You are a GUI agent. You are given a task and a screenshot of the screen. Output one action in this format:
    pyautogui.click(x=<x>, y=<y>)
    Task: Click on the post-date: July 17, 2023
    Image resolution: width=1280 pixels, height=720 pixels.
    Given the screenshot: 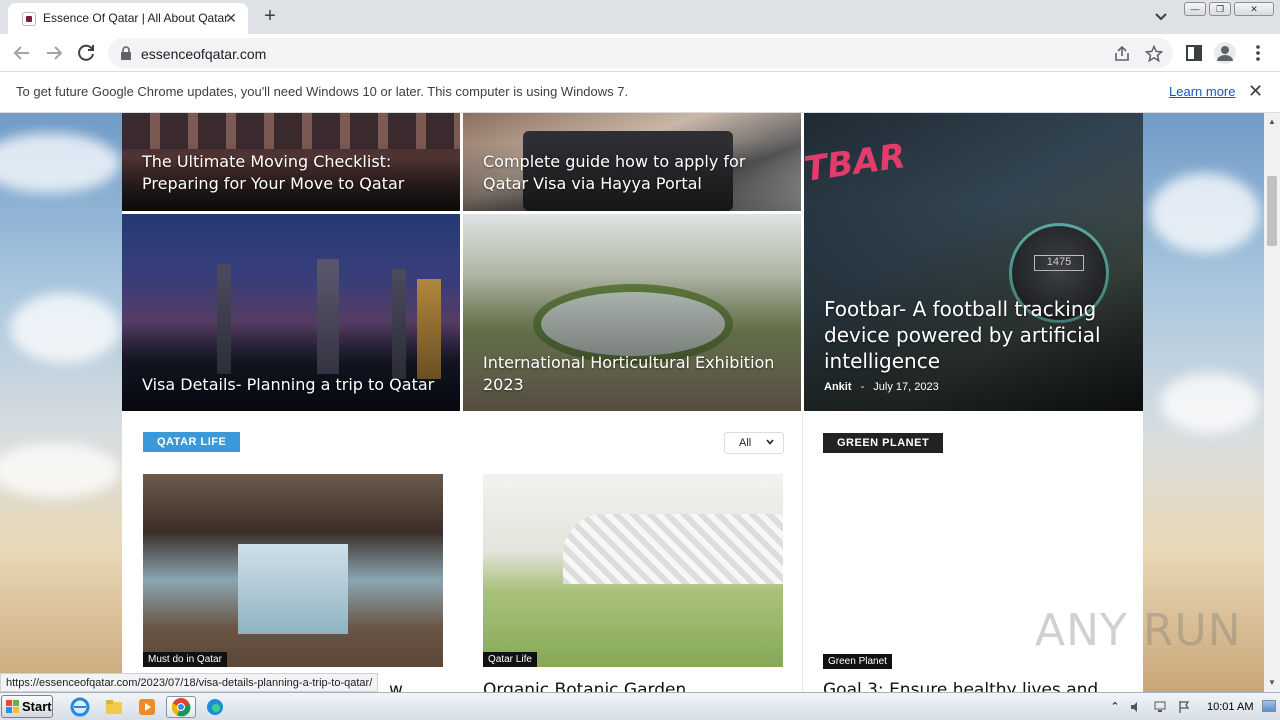 What is the action you would take?
    pyautogui.click(x=906, y=387)
    